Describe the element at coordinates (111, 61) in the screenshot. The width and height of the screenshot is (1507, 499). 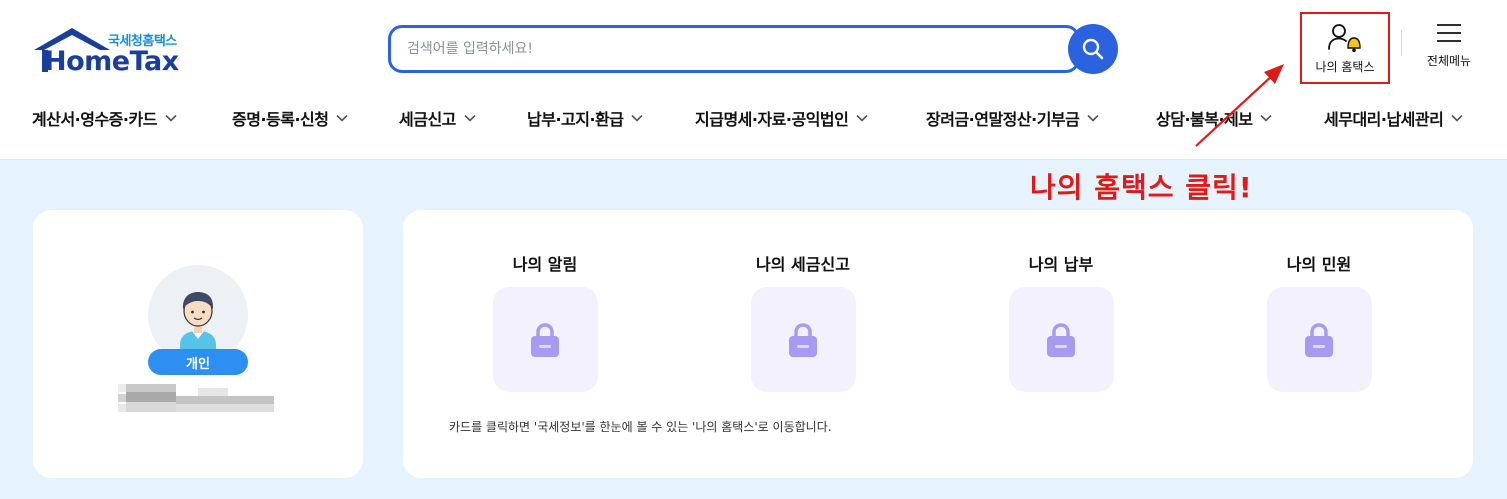
I see `logo-title: HomeTax` at that location.